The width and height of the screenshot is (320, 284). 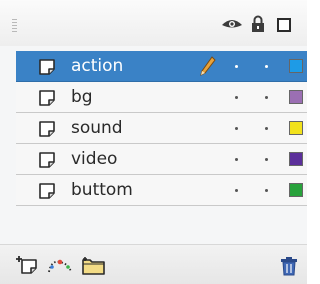 I want to click on layer-name: bg, so click(x=82, y=97).